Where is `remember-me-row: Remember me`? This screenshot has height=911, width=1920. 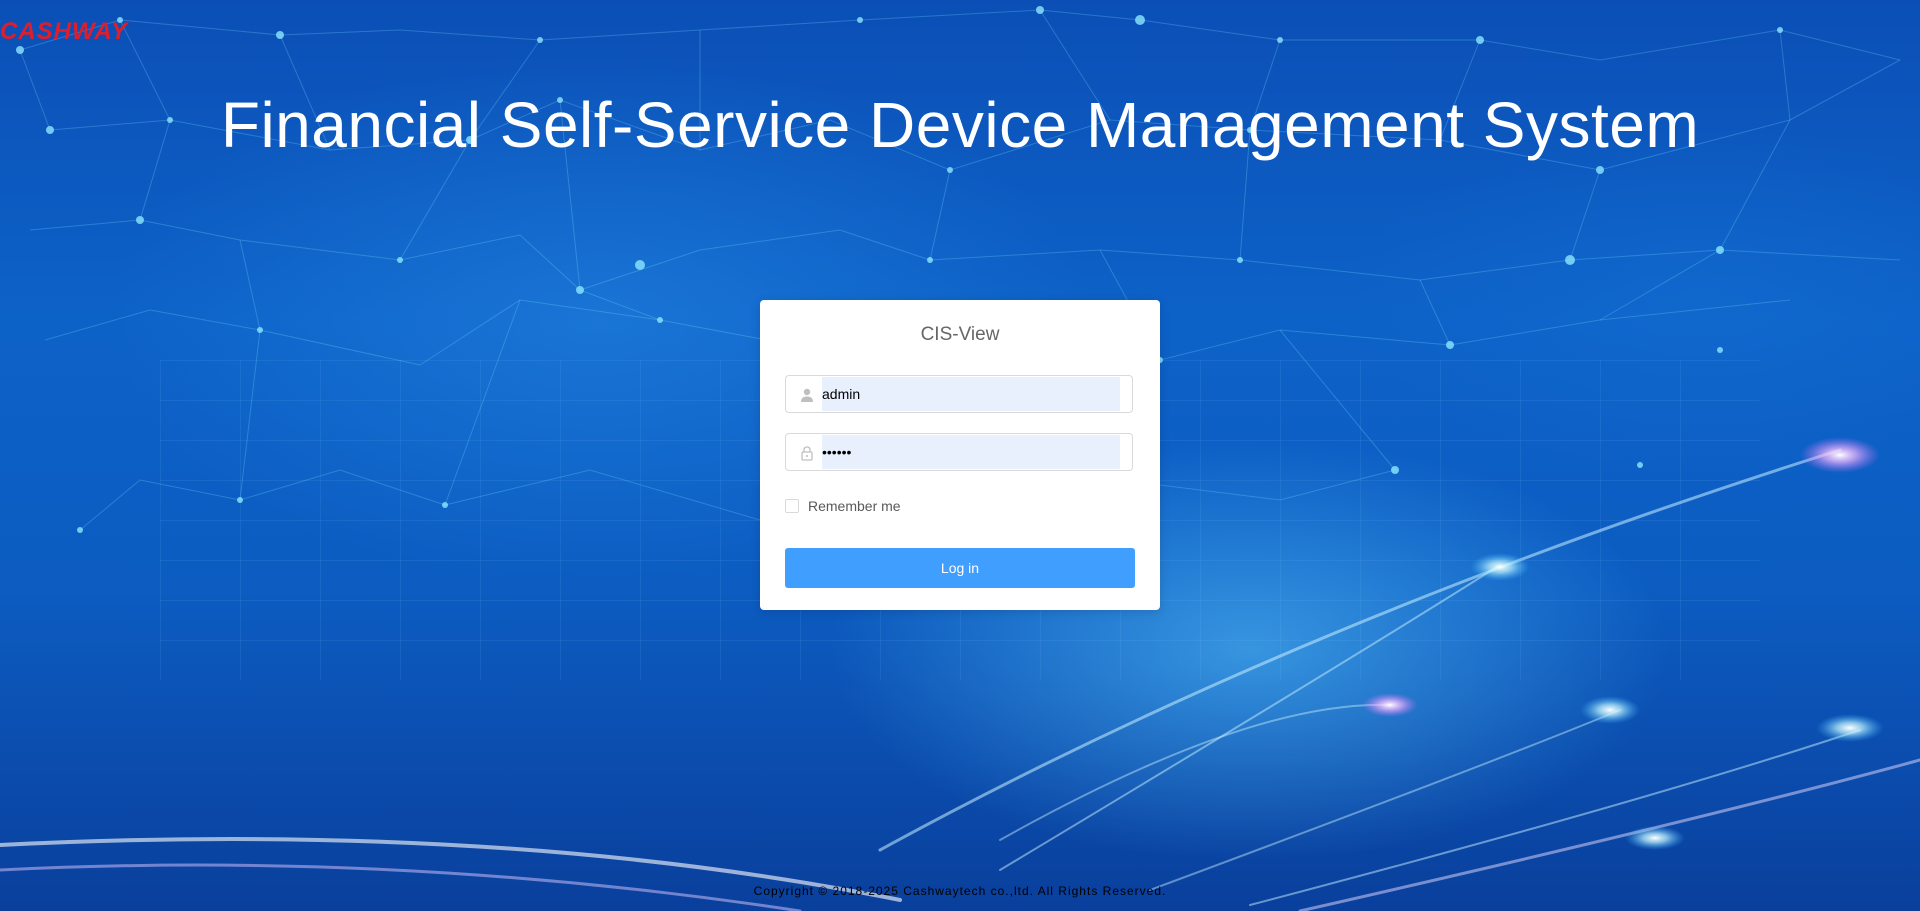
remember-me-row: Remember me is located at coordinates (843, 506).